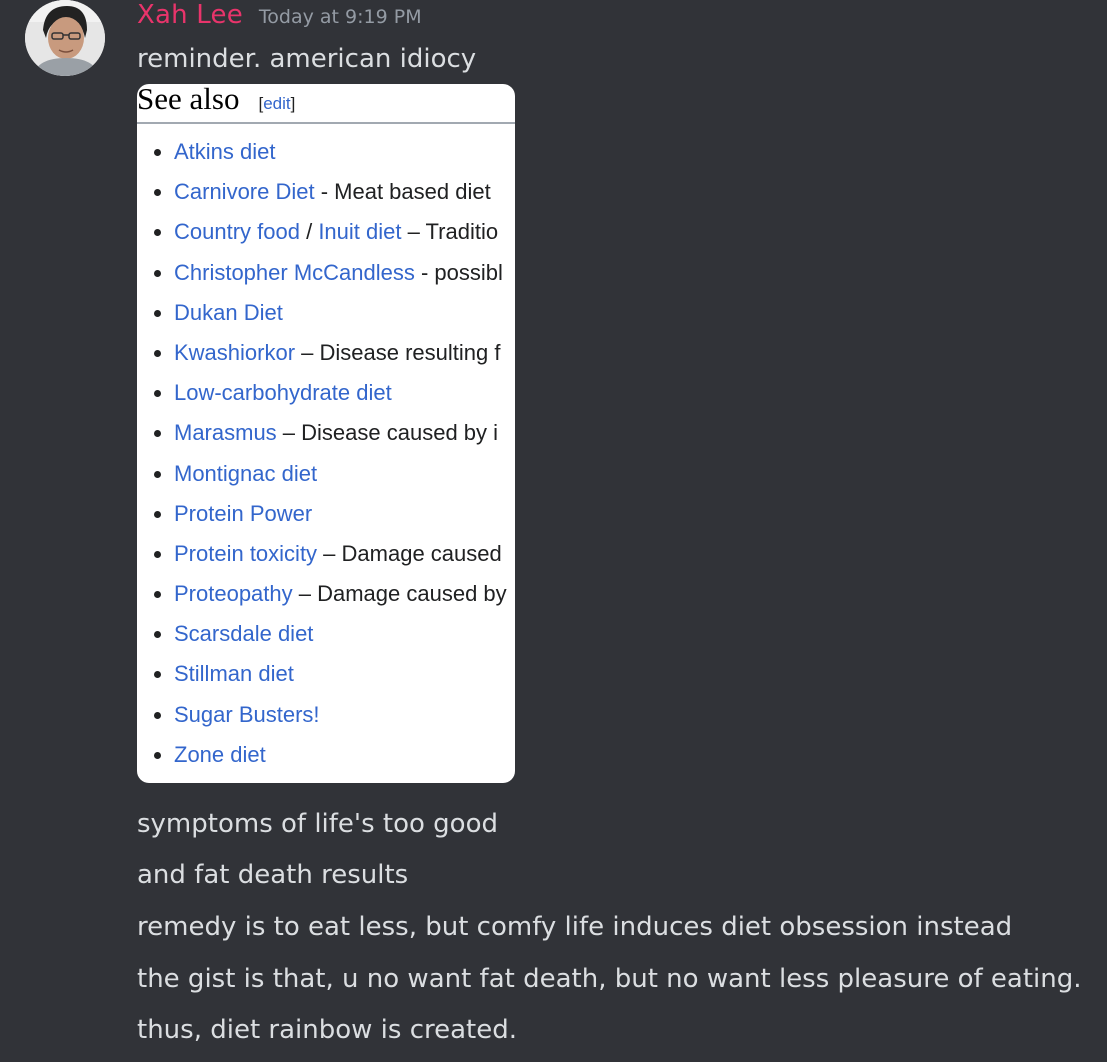 This screenshot has height=1062, width=1107. Describe the element at coordinates (327, 1030) in the screenshot. I see `message-text-line: thus, diet rainbow is created.` at that location.